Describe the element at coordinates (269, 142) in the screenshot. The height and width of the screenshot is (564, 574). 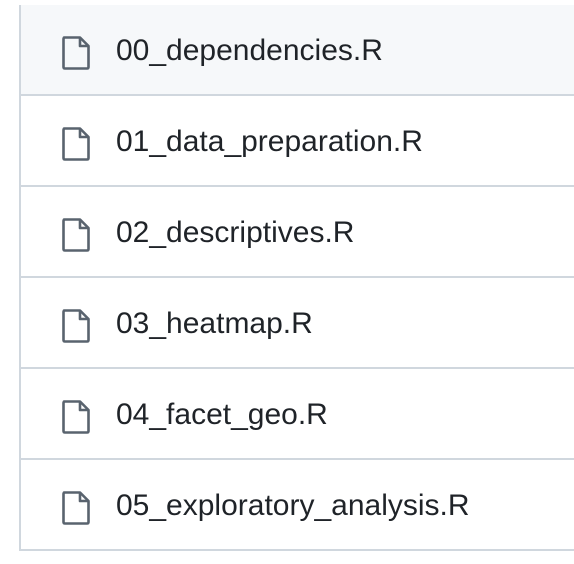
I see `file-link: 01_data_preparation.R` at that location.